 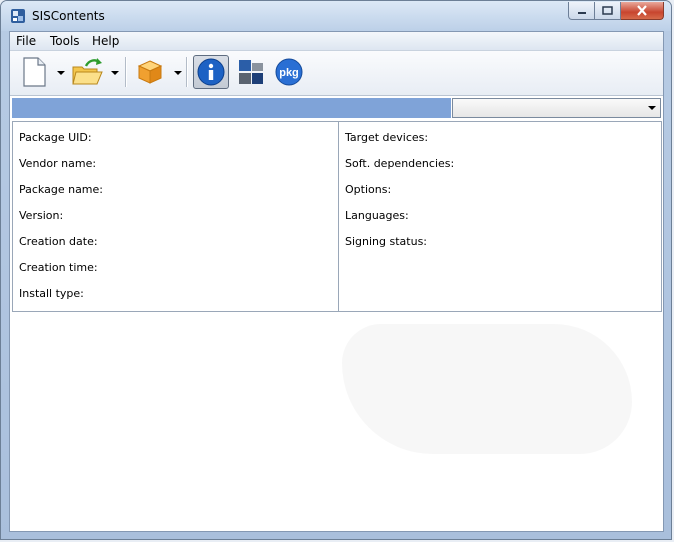 I want to click on open-button, so click(x=88, y=72).